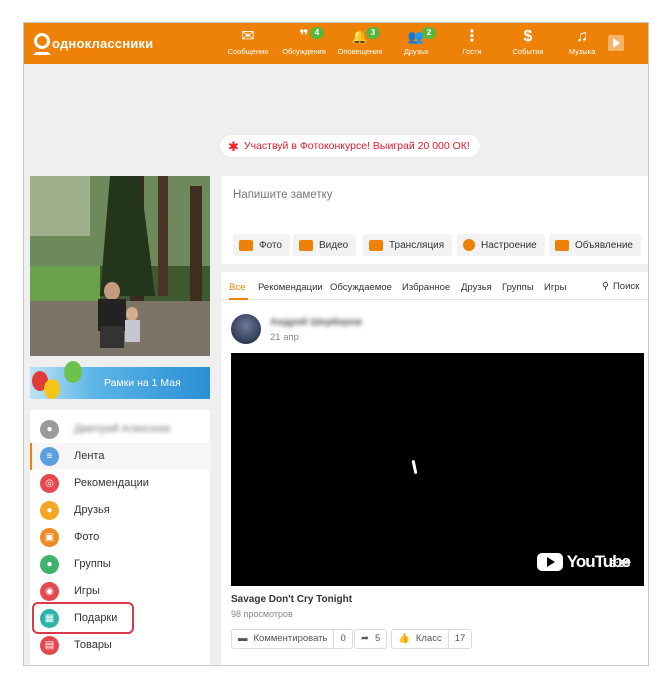  I want to click on feed-search: ⚲ Поиск, so click(620, 286).